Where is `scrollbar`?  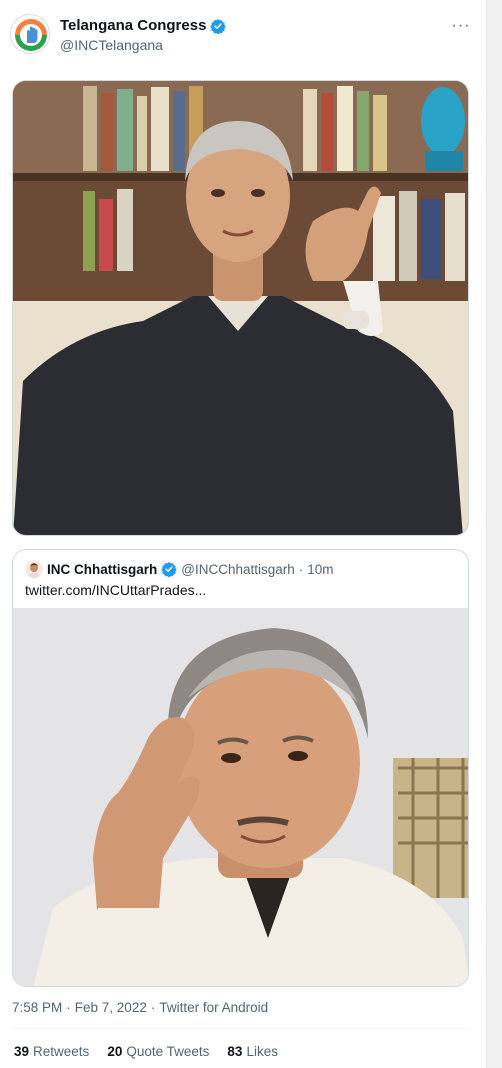 scrollbar is located at coordinates (494, 534).